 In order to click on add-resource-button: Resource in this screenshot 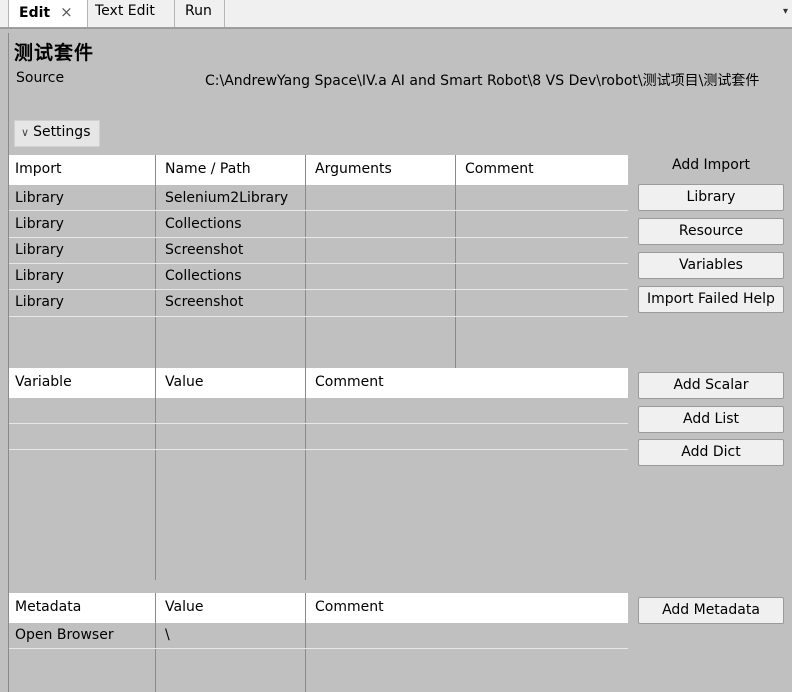, I will do `click(711, 231)`.